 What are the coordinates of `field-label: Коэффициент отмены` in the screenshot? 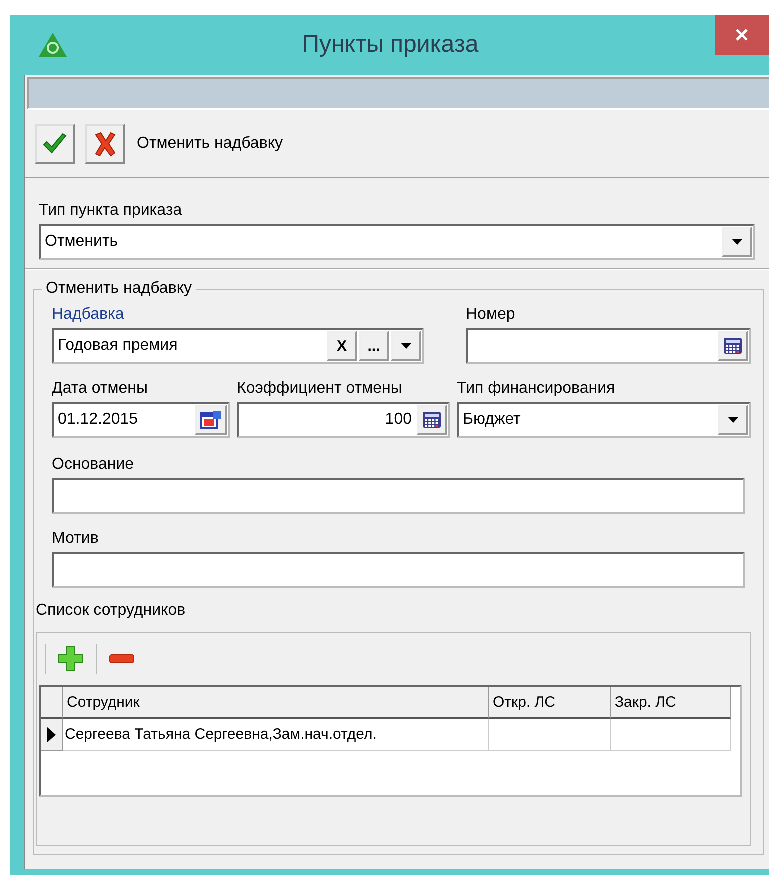 It's located at (319, 389).